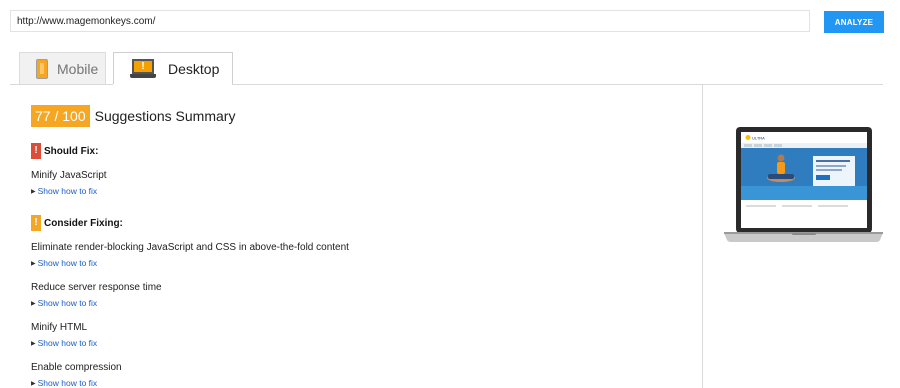 The width and height of the screenshot is (900, 388). Describe the element at coordinates (702, 236) in the screenshot. I see `column-divider` at that location.